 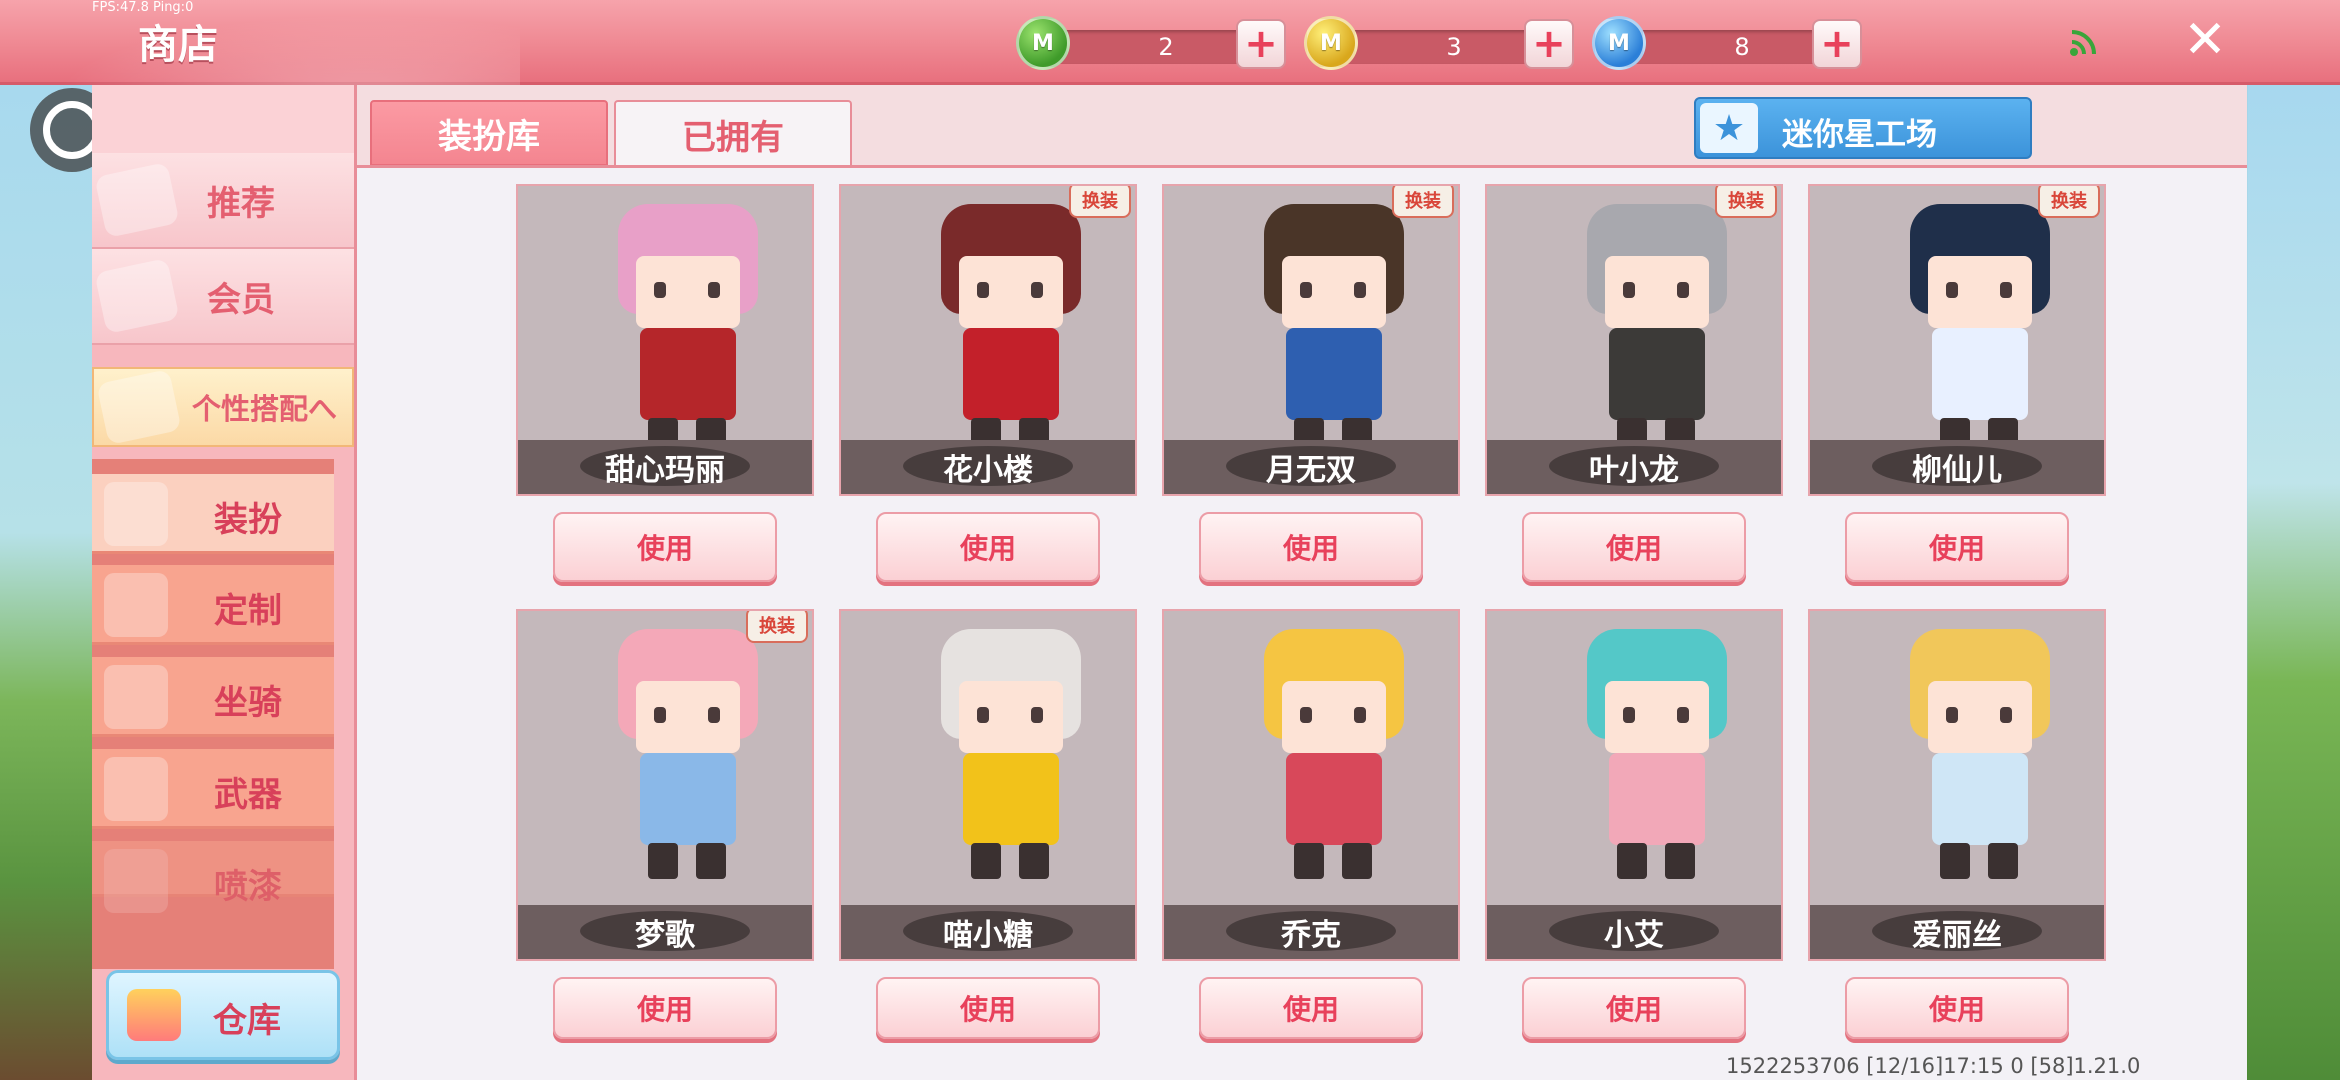 What do you see at coordinates (1043, 43) in the screenshot?
I see `green-m-coin-icon: M` at bounding box center [1043, 43].